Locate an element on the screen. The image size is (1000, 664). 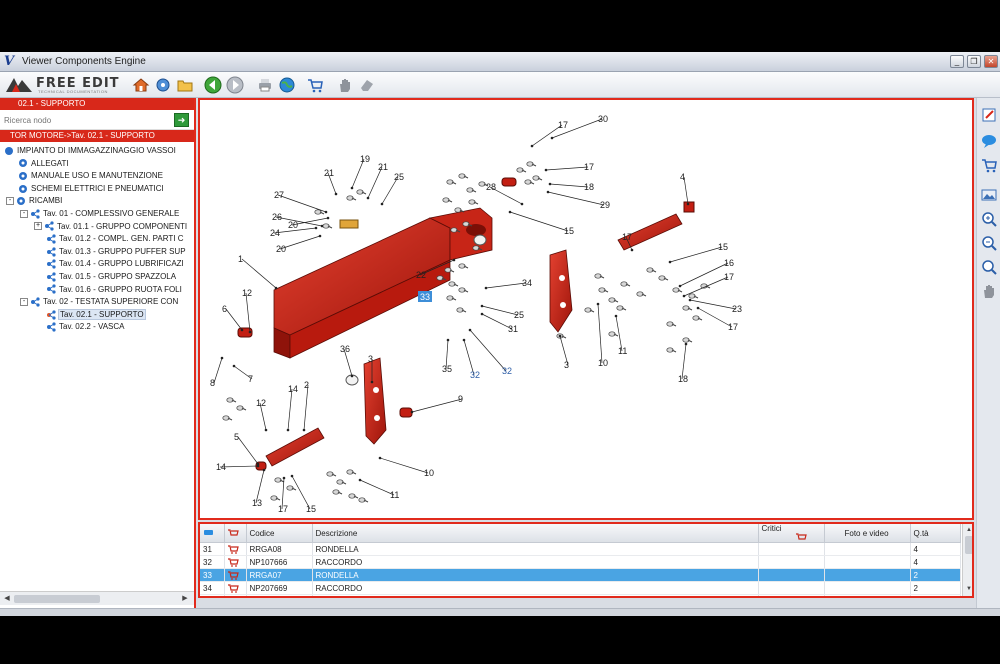
table-row: 35 NP107669RACCORDO 2 is located at coordinates (580, 595).